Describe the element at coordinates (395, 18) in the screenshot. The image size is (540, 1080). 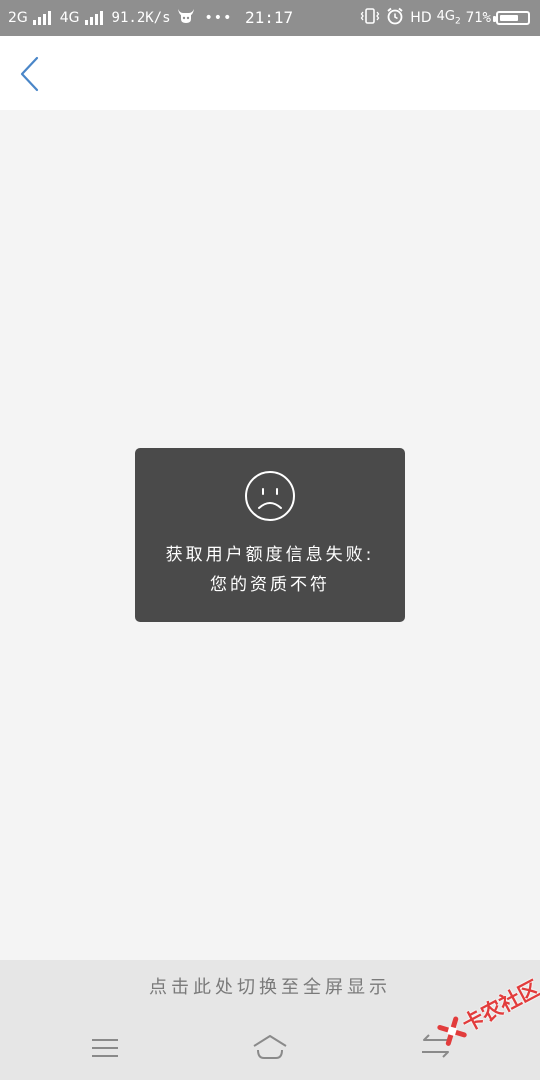
I see `alarm-icon` at that location.